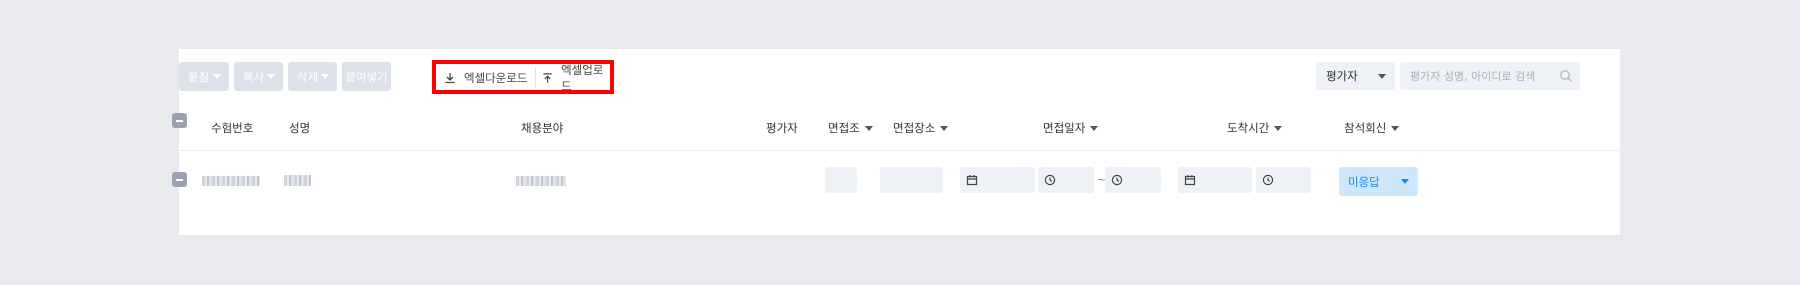 The width and height of the screenshot is (1800, 285). Describe the element at coordinates (899, 150) in the screenshot. I see `header-divider` at that location.